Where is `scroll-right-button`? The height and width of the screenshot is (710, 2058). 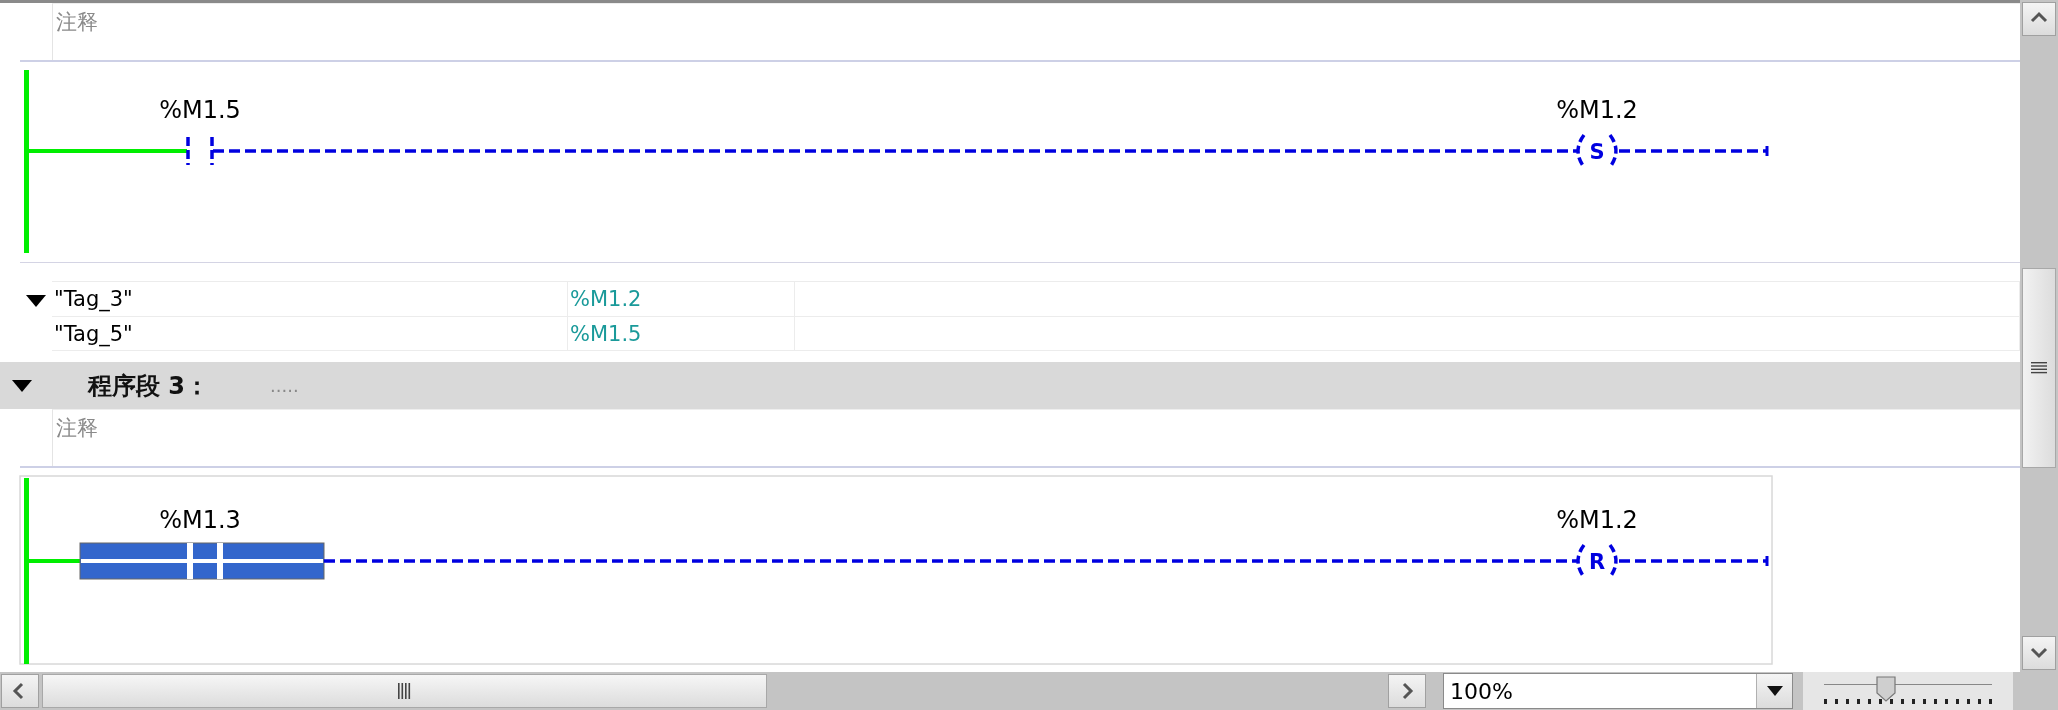
scroll-right-button is located at coordinates (1407, 691).